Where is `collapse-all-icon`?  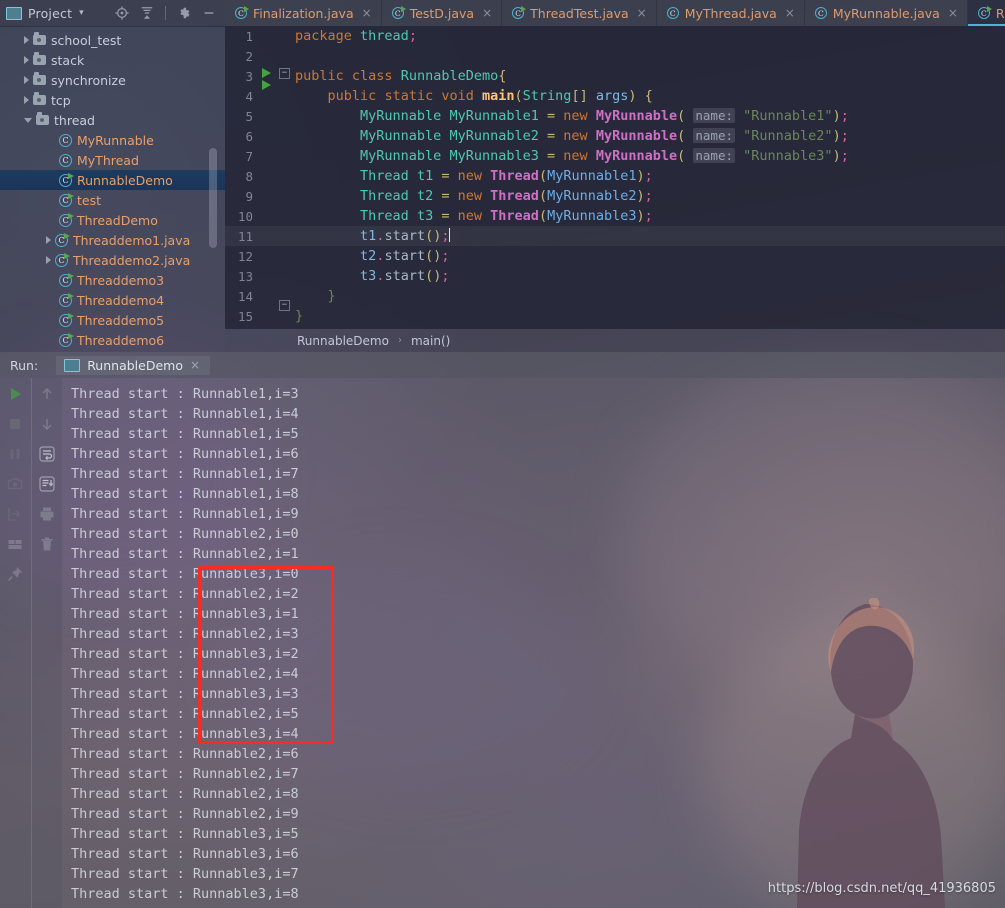
collapse-all-icon is located at coordinates (147, 13).